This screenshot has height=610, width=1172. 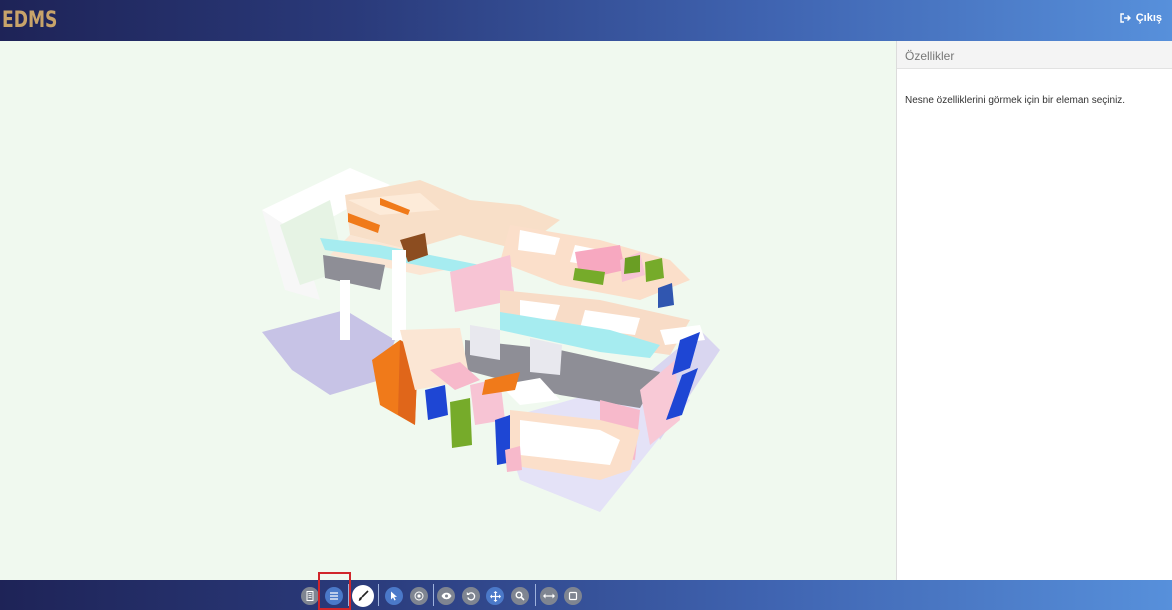 I want to click on select-button, so click(x=394, y=596).